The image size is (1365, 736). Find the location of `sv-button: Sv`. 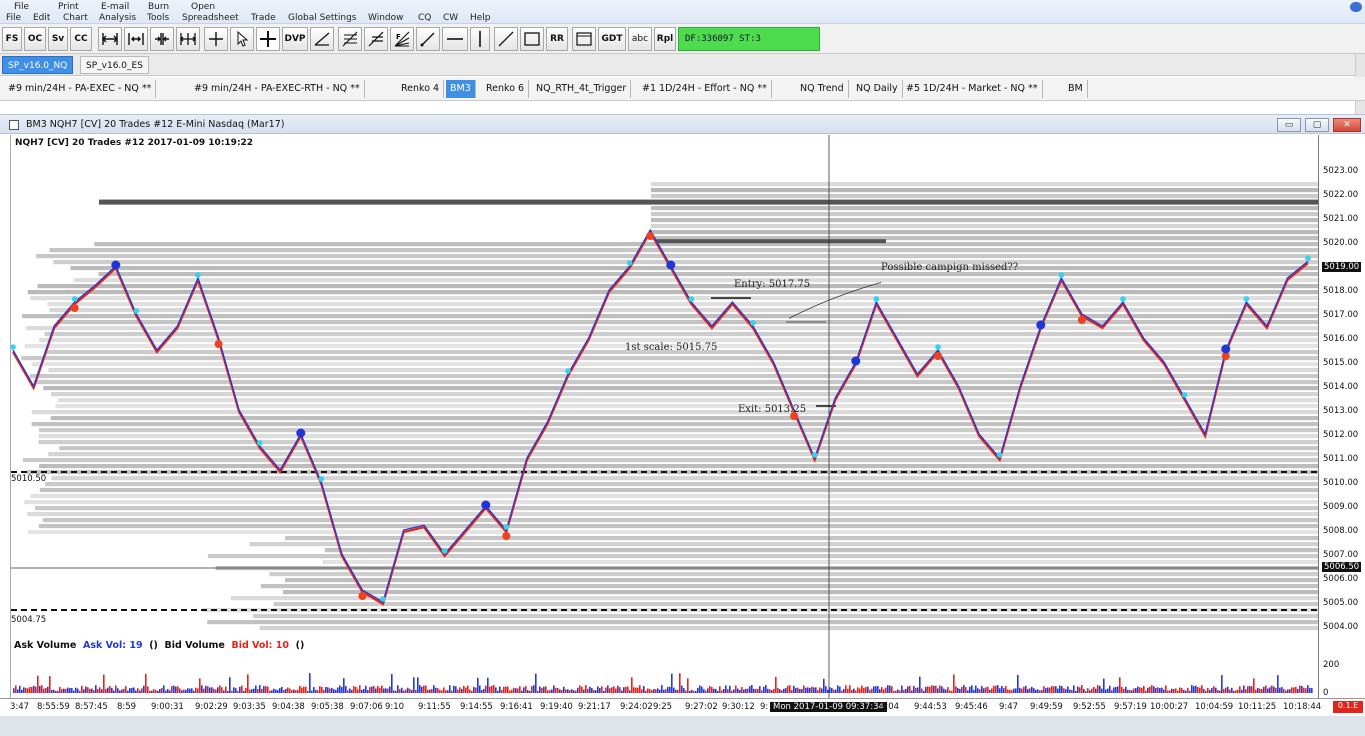

sv-button: Sv is located at coordinates (58, 39).